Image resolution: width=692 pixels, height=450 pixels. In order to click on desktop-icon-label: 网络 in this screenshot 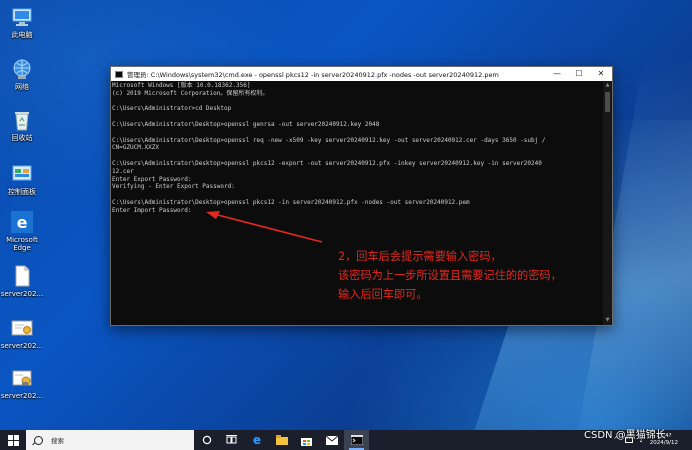, I will do `click(22, 87)`.